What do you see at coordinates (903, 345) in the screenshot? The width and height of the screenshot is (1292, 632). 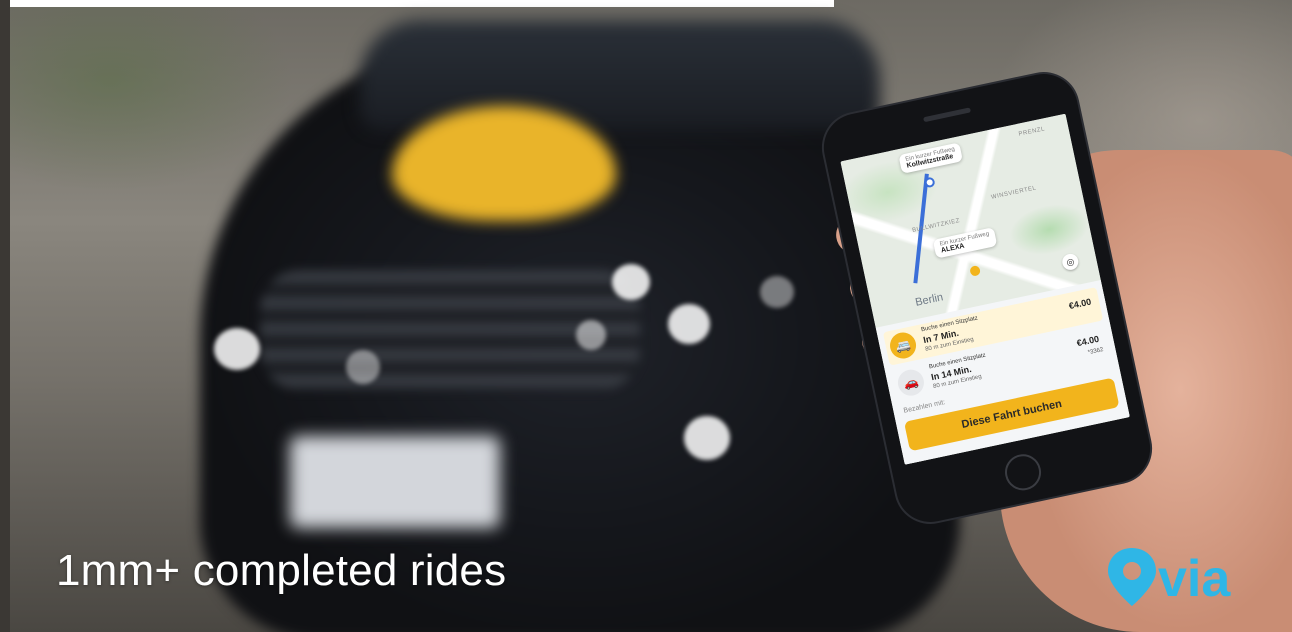 I see `shuttle-icon: 🚐` at bounding box center [903, 345].